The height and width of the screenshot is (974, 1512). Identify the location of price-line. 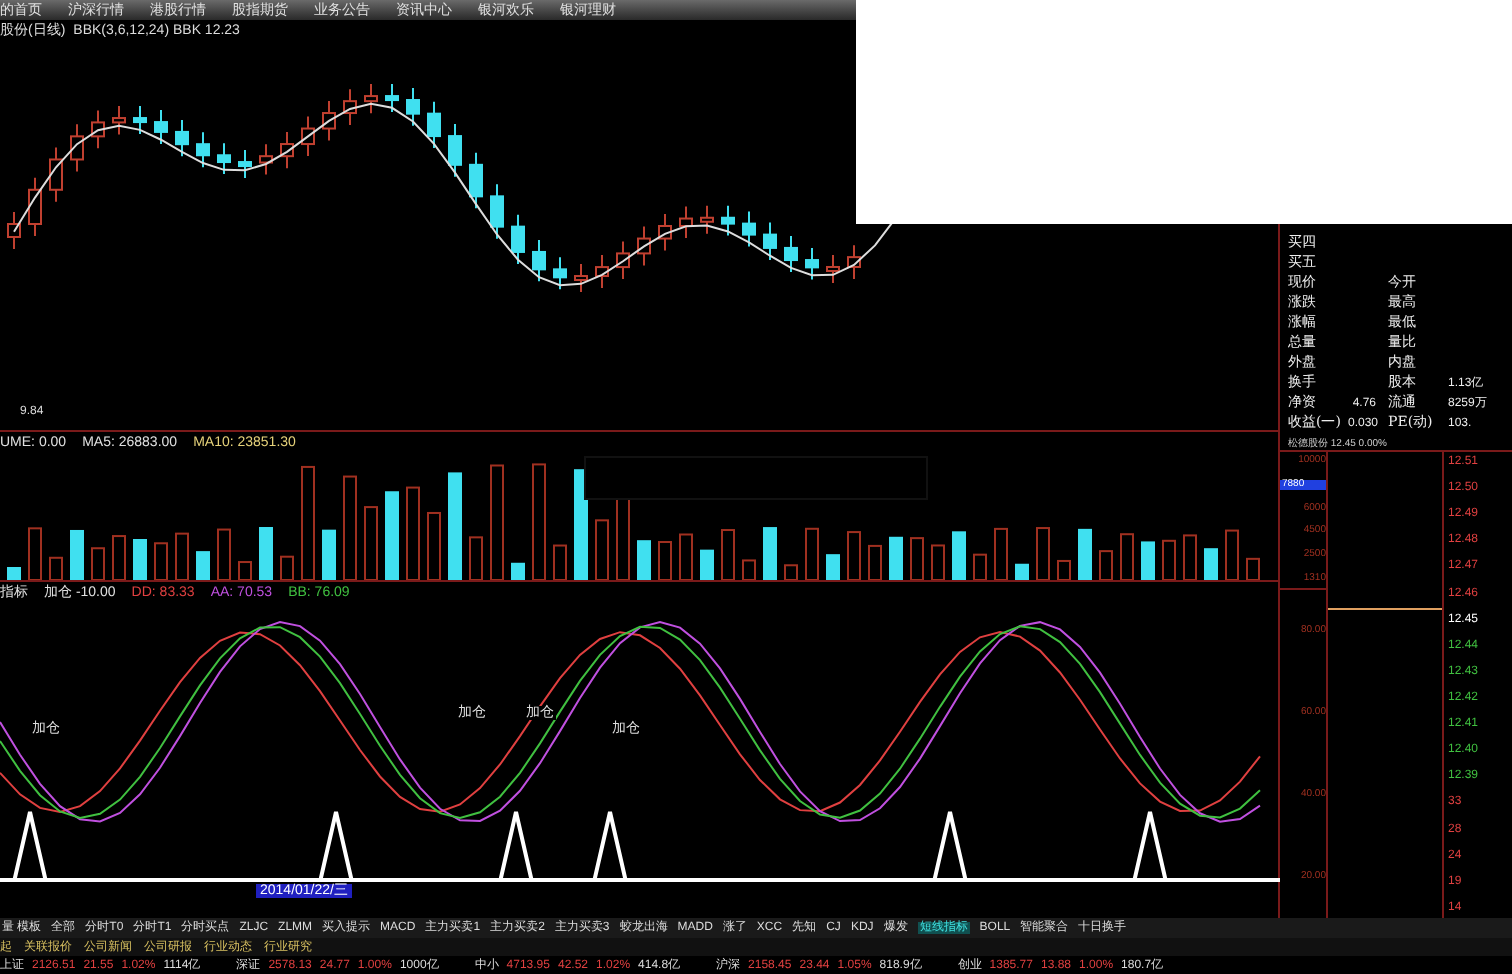
(1385, 609).